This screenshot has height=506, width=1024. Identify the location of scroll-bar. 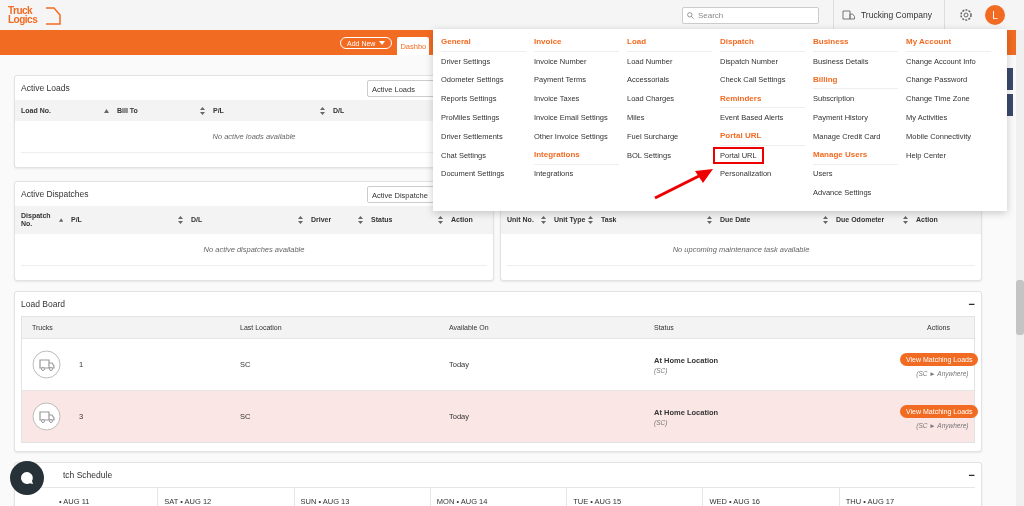
(1020, 268).